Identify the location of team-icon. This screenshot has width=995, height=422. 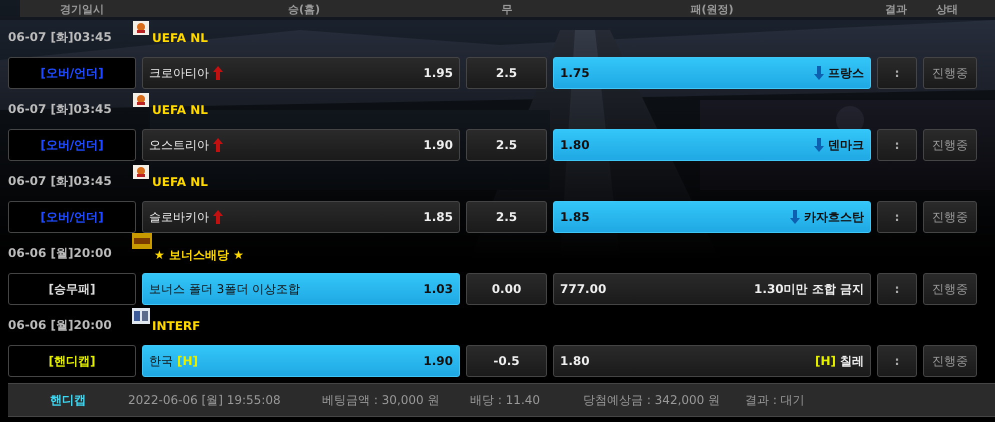
(141, 316).